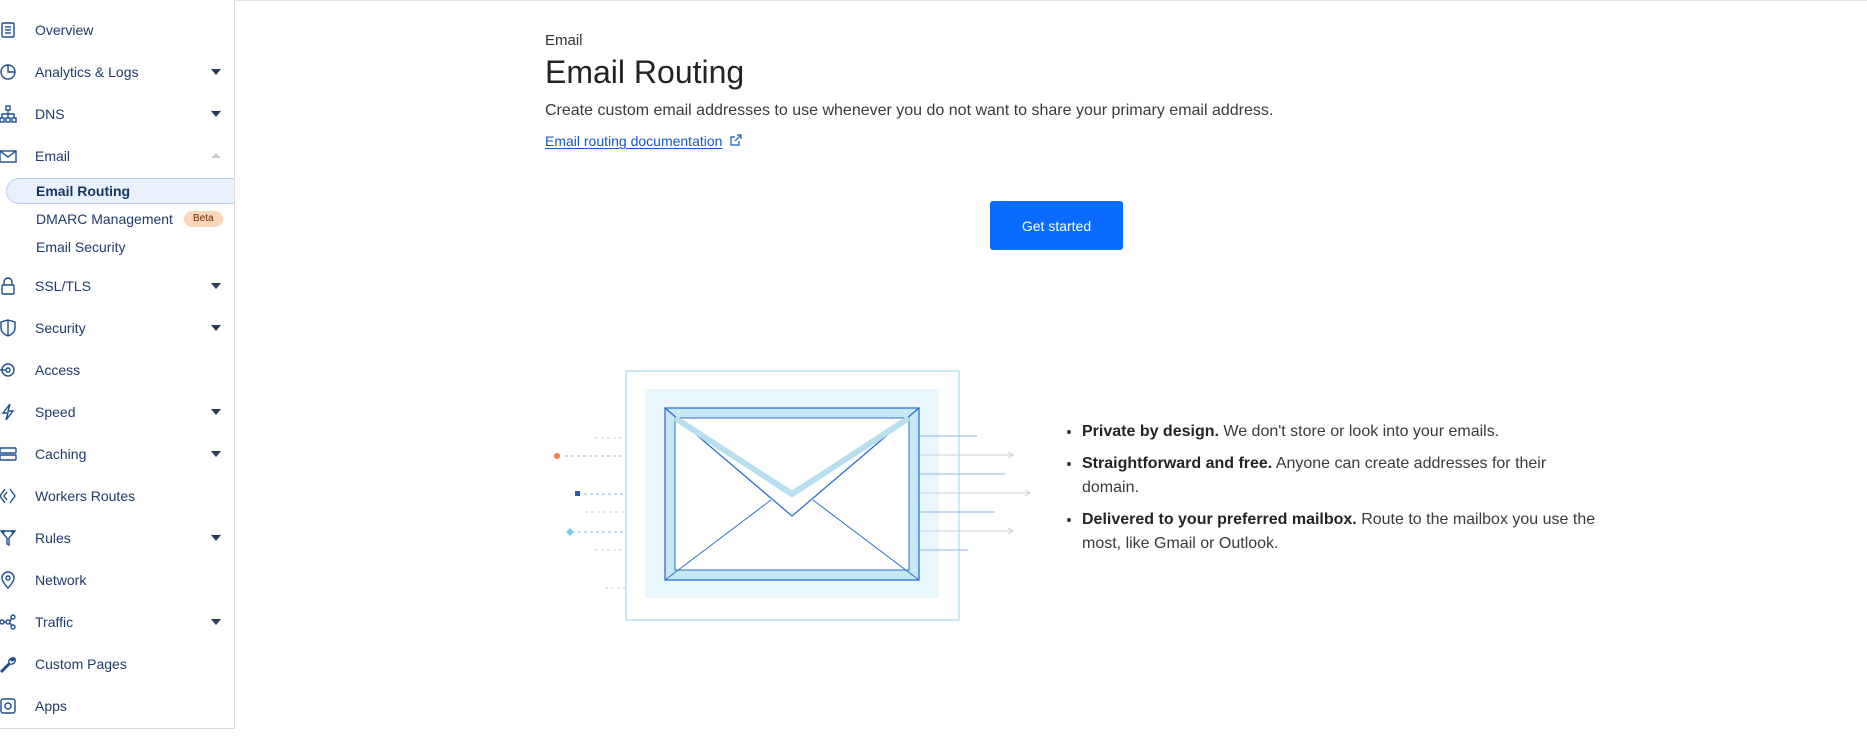 The width and height of the screenshot is (1867, 740). What do you see at coordinates (117, 454) in the screenshot?
I see `sidebar-item-caching: Caching` at bounding box center [117, 454].